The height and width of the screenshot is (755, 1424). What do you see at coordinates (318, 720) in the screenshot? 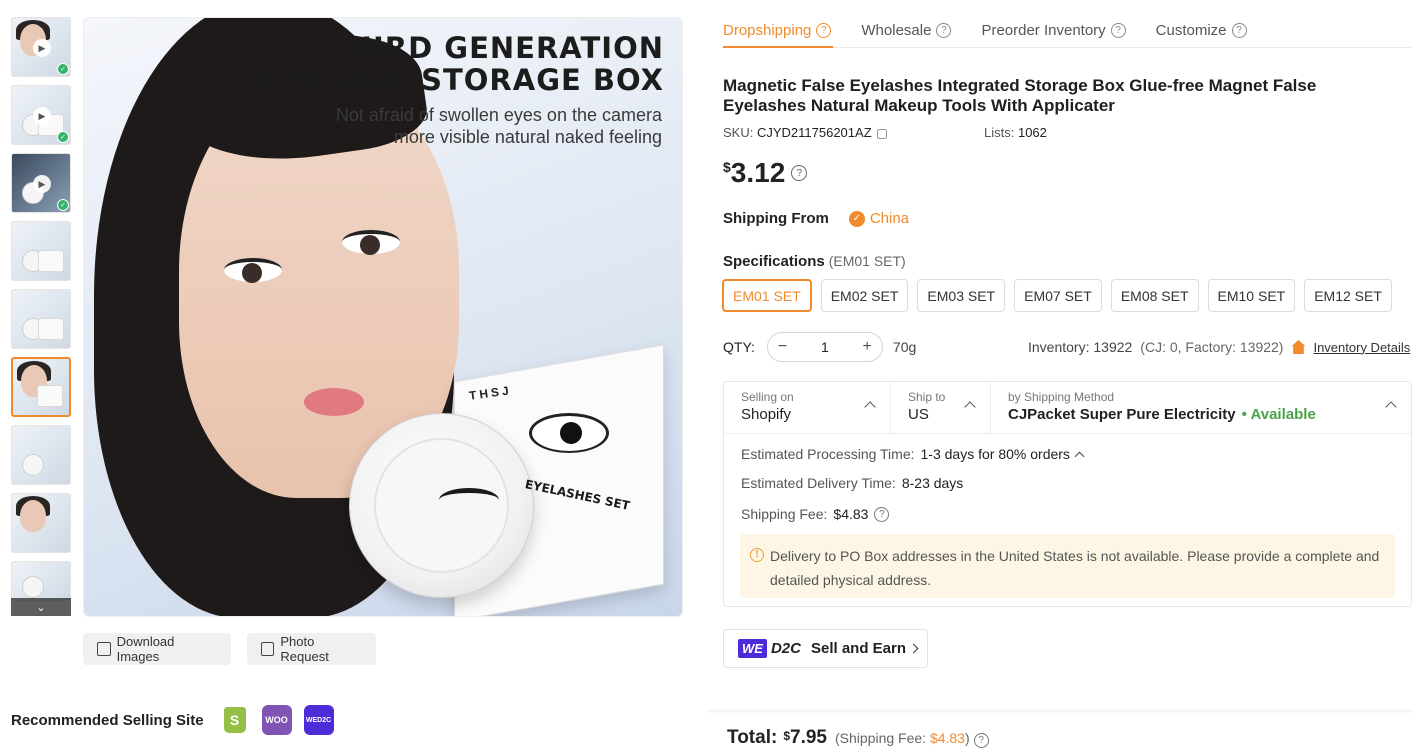
I see `wed2c-icon: WED2C` at bounding box center [318, 720].